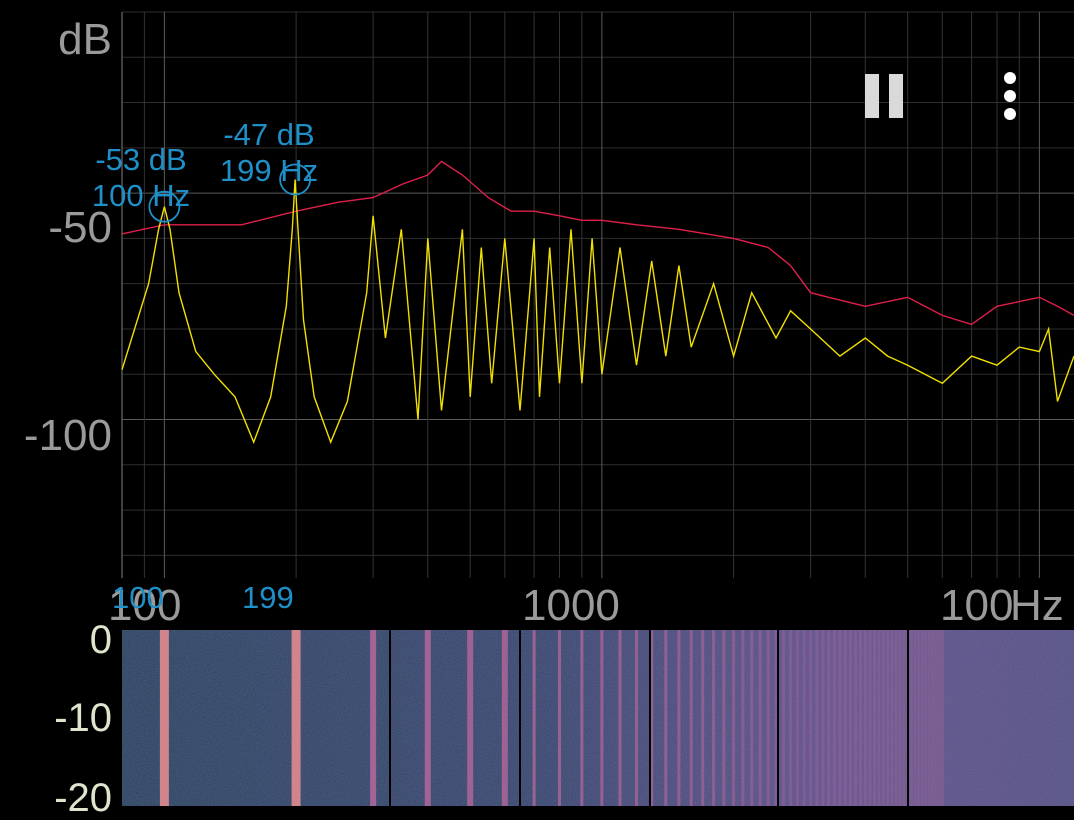  I want to click on waterfall-time-label: -10, so click(83, 718).